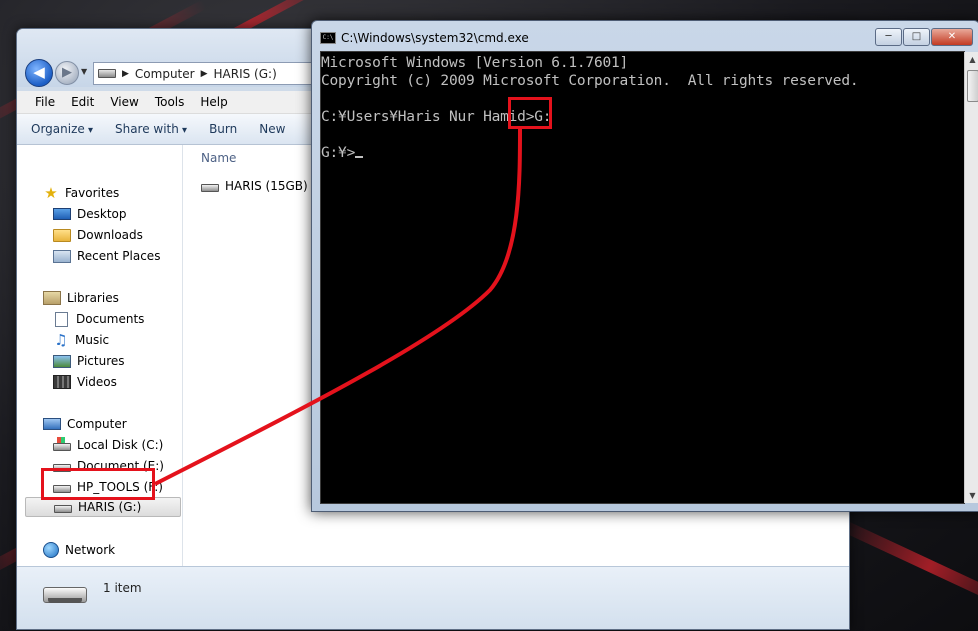 This screenshot has height=631, width=978. I want to click on pictures-icon, so click(62, 361).